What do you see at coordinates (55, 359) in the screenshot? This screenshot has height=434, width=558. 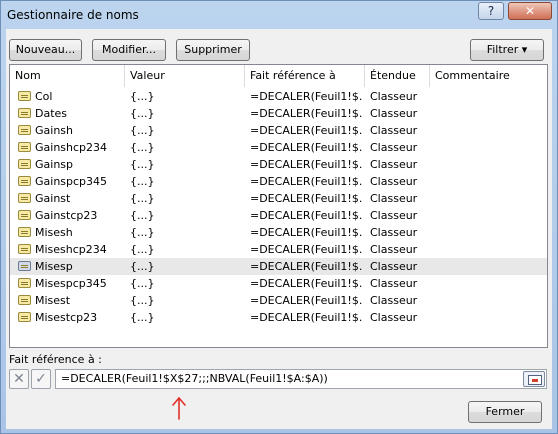 I see `refers-to-label: Fait référence à :` at bounding box center [55, 359].